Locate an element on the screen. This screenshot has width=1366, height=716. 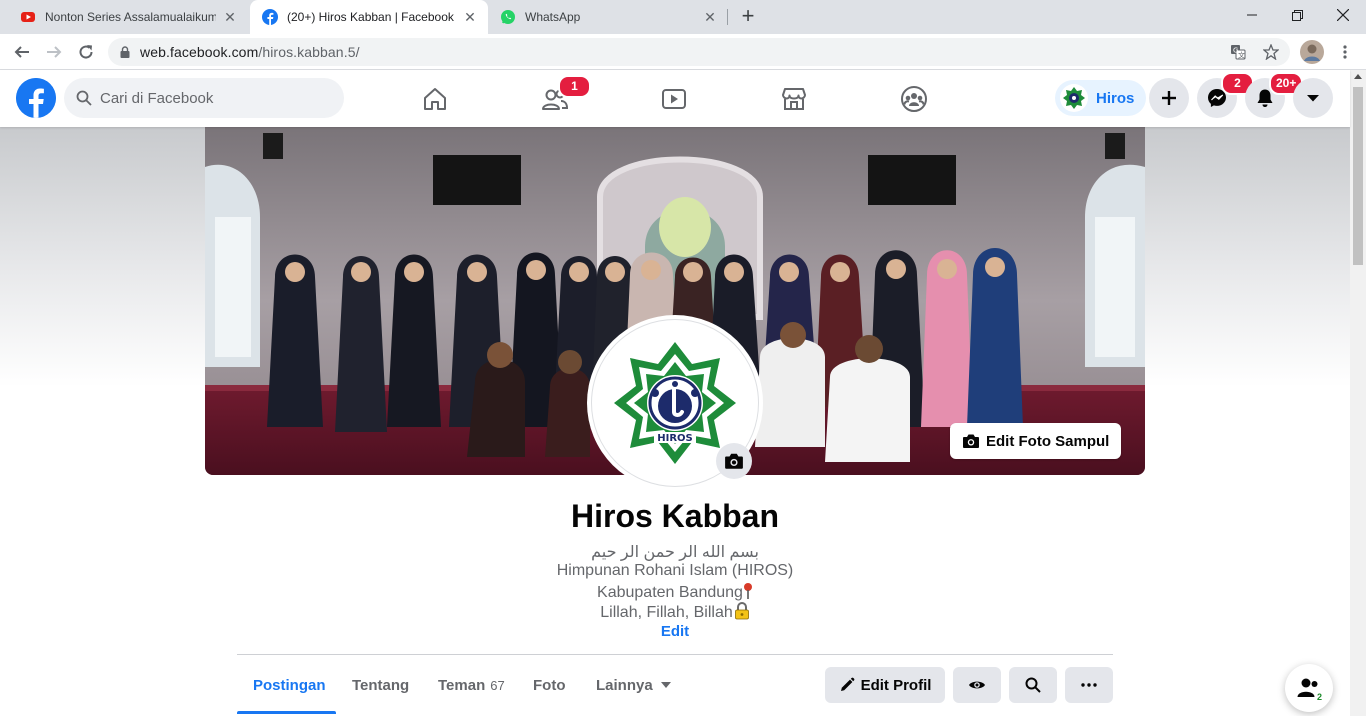
bio-location-text: Kabupaten Bandung is located at coordinates (670, 592).